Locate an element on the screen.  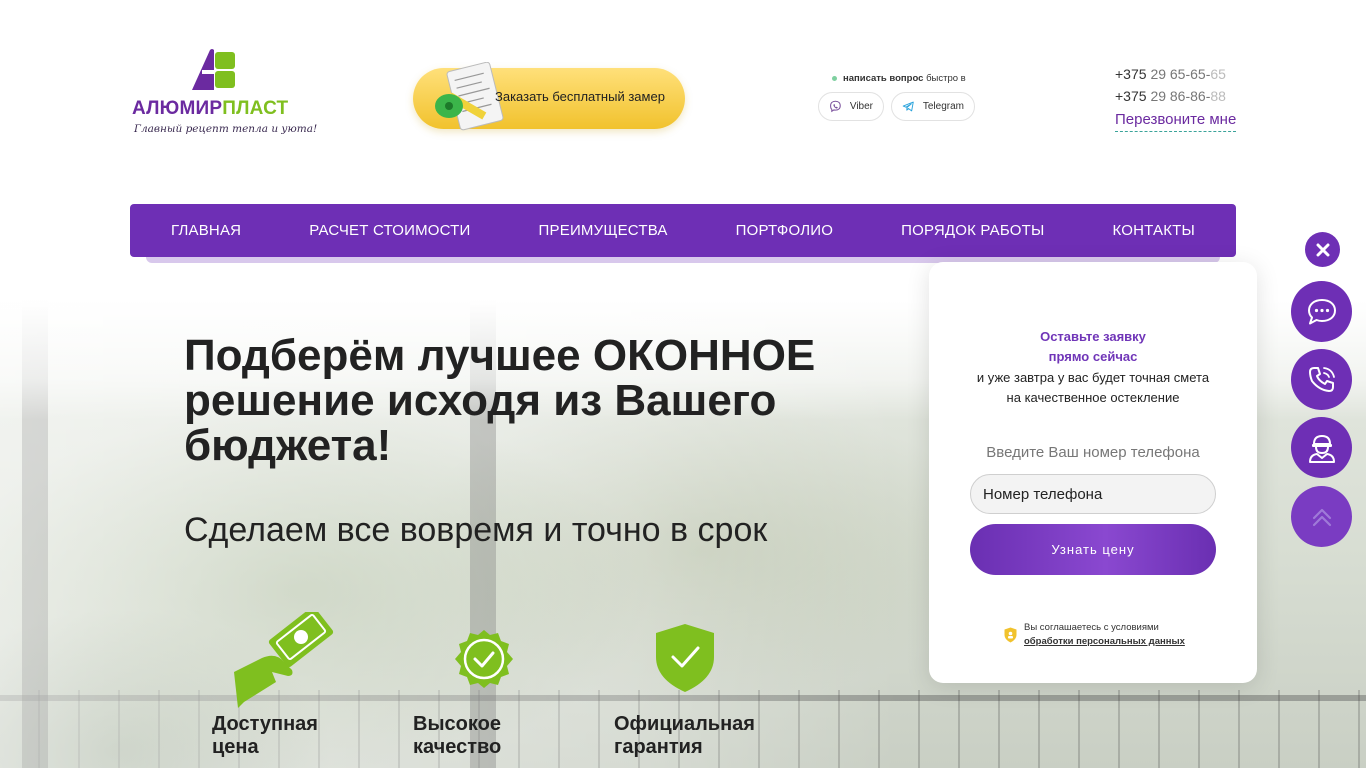
viber-button: Viber is located at coordinates (851, 106).